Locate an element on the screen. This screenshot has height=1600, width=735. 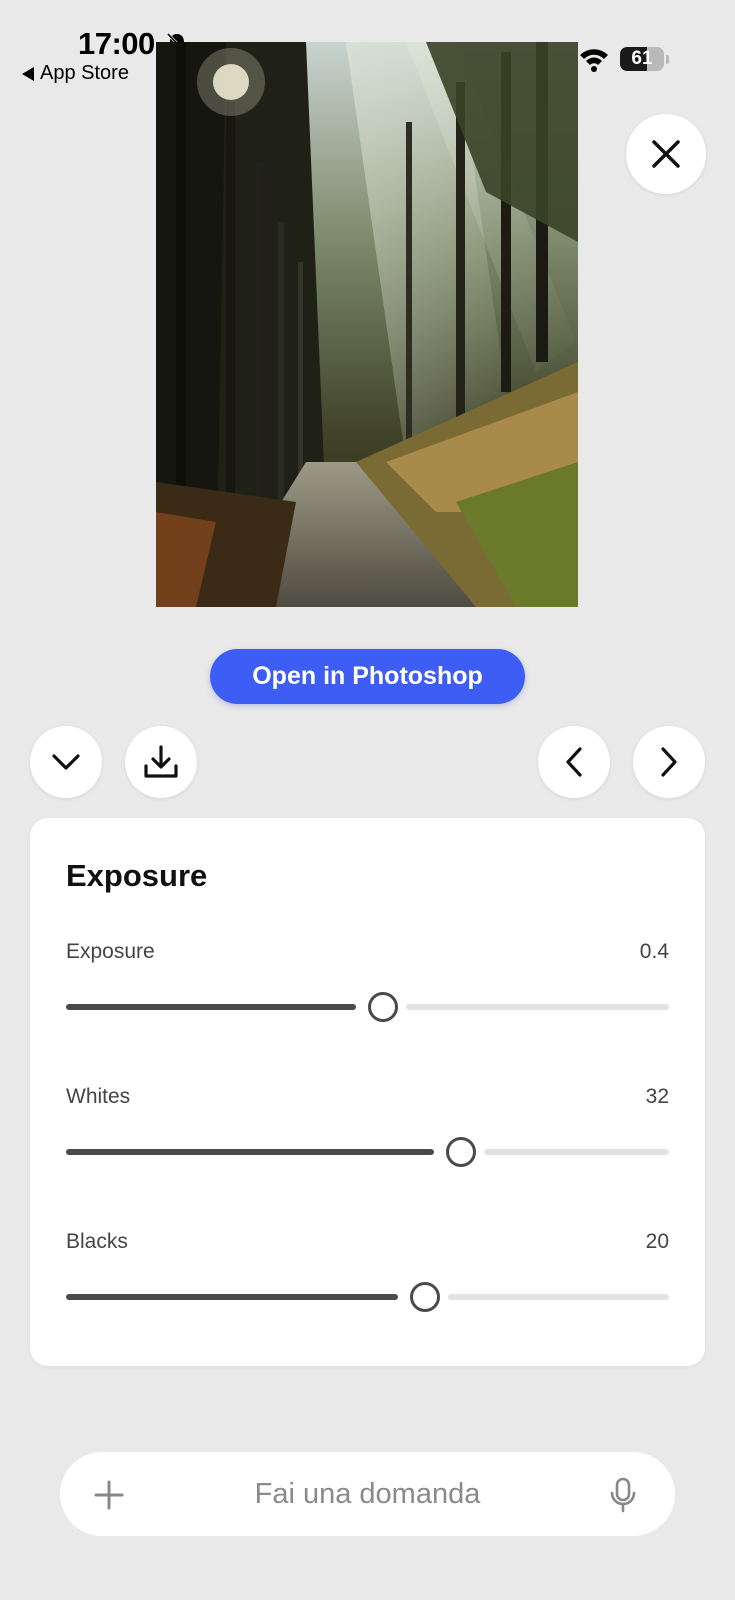
microphone-icon is located at coordinates (623, 1495).